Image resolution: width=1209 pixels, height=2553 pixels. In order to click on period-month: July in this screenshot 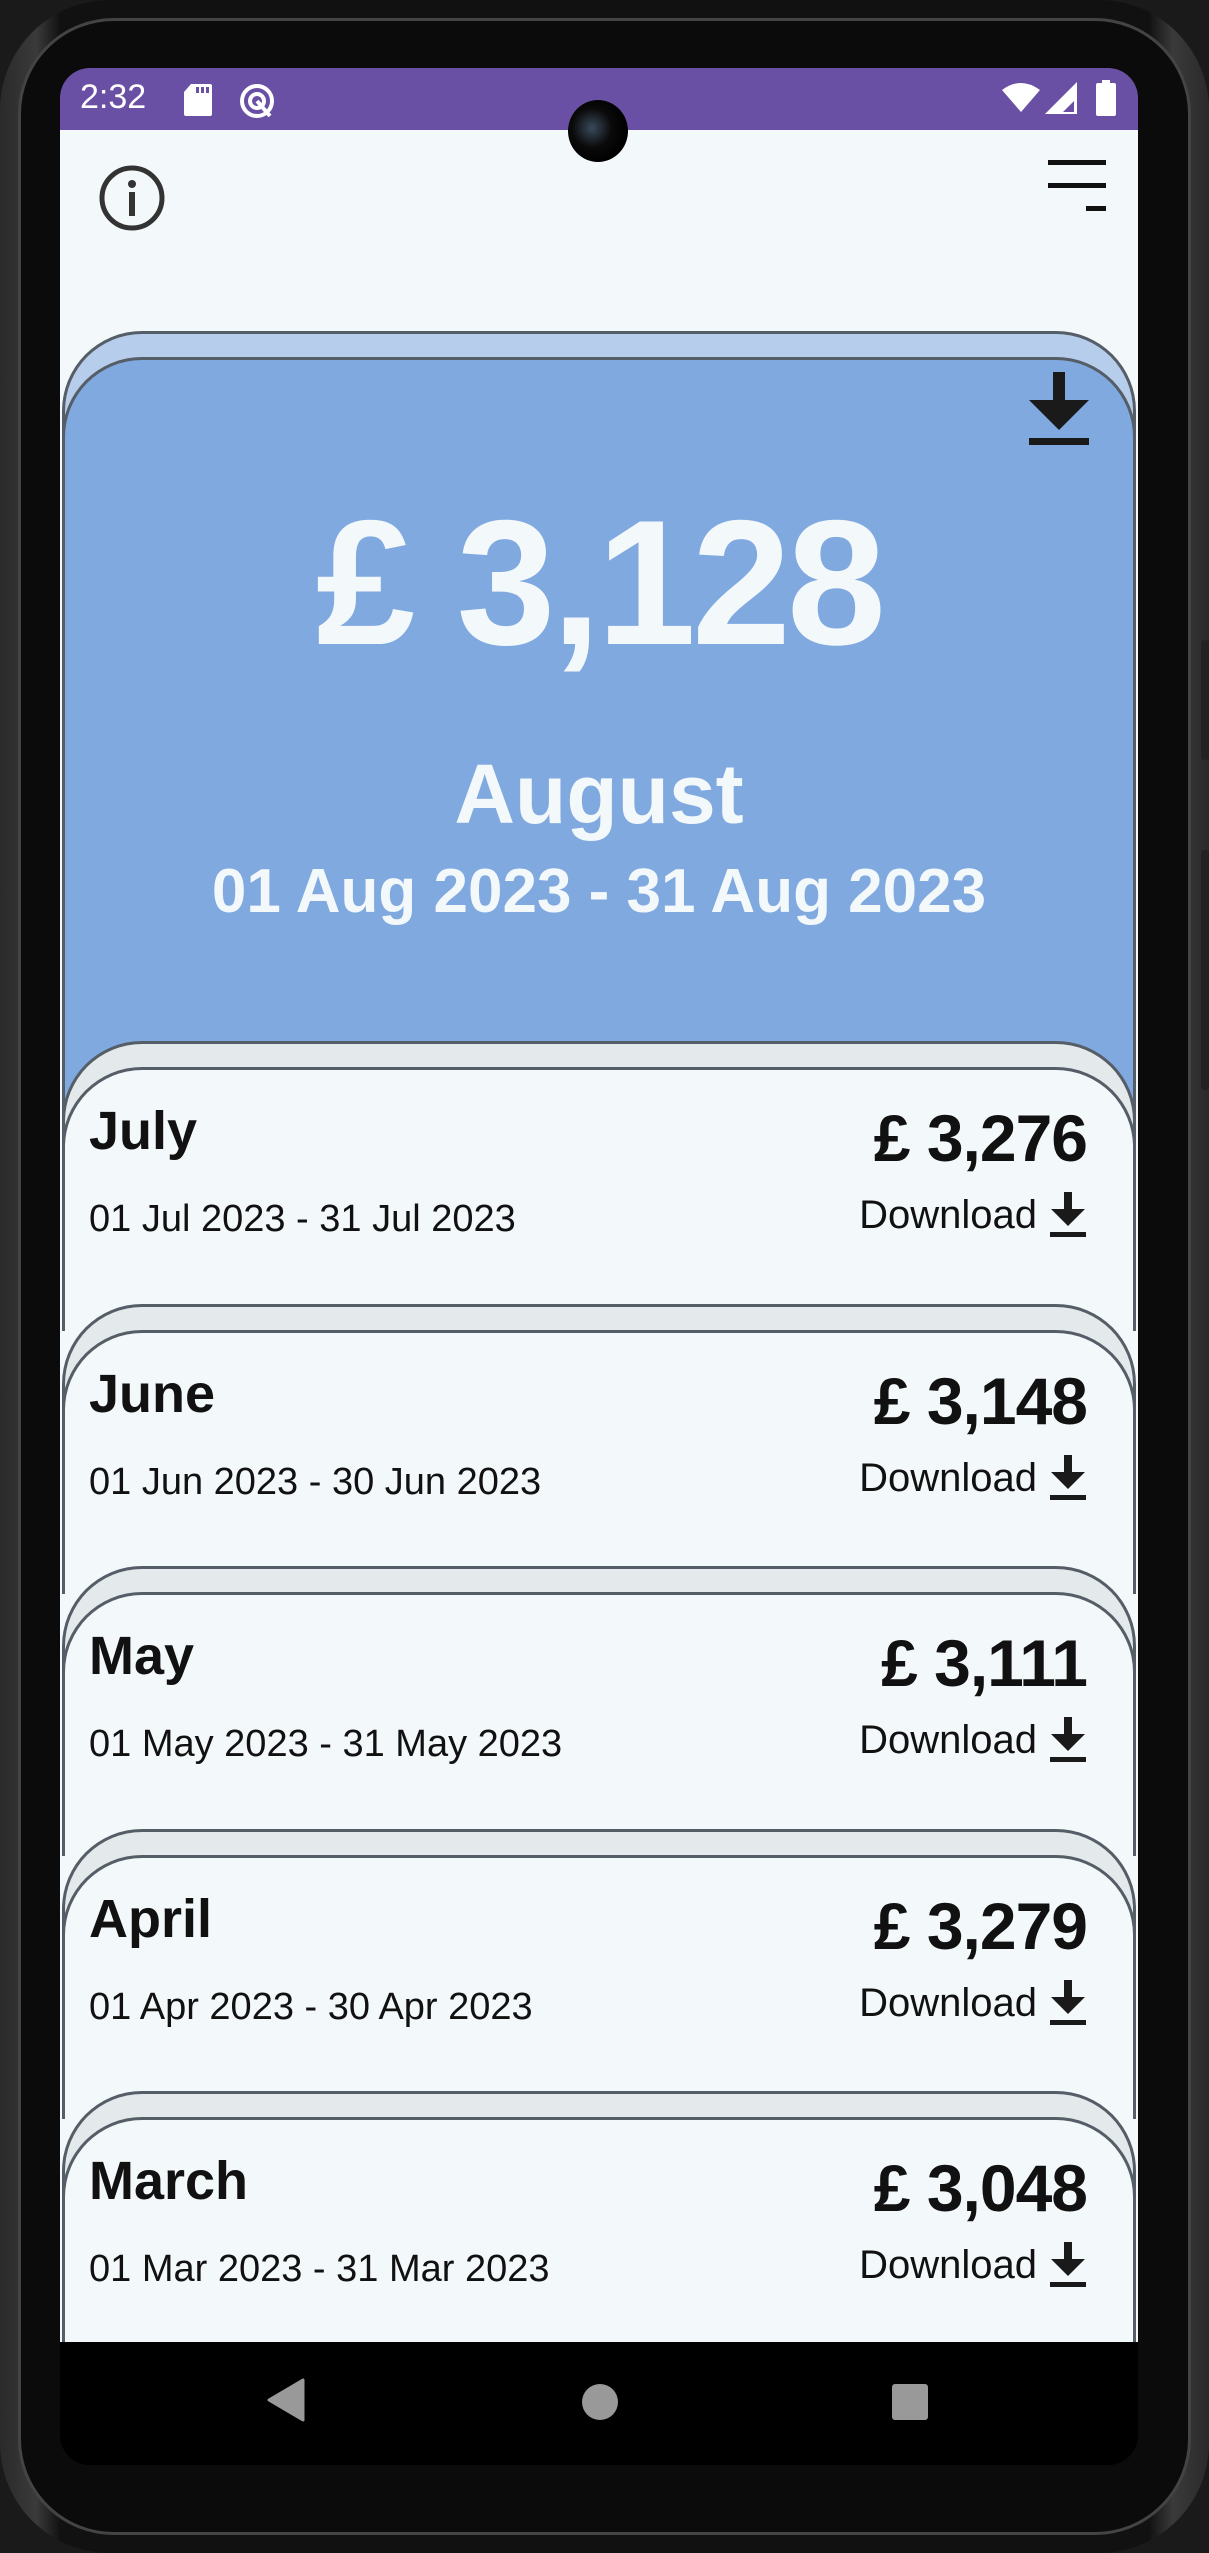, I will do `click(143, 1131)`.